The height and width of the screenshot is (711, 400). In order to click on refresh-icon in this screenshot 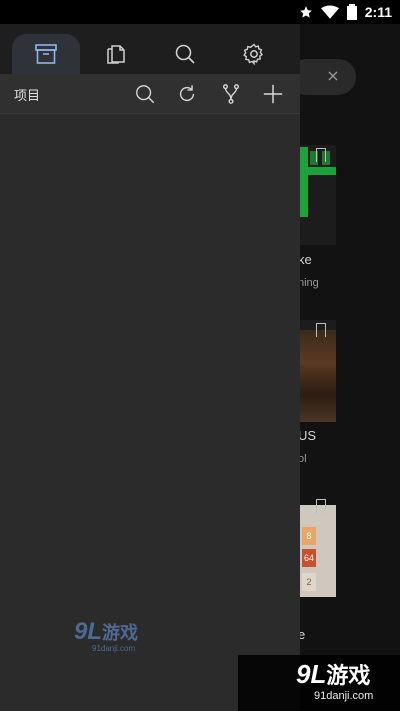, I will do `click(187, 93)`.